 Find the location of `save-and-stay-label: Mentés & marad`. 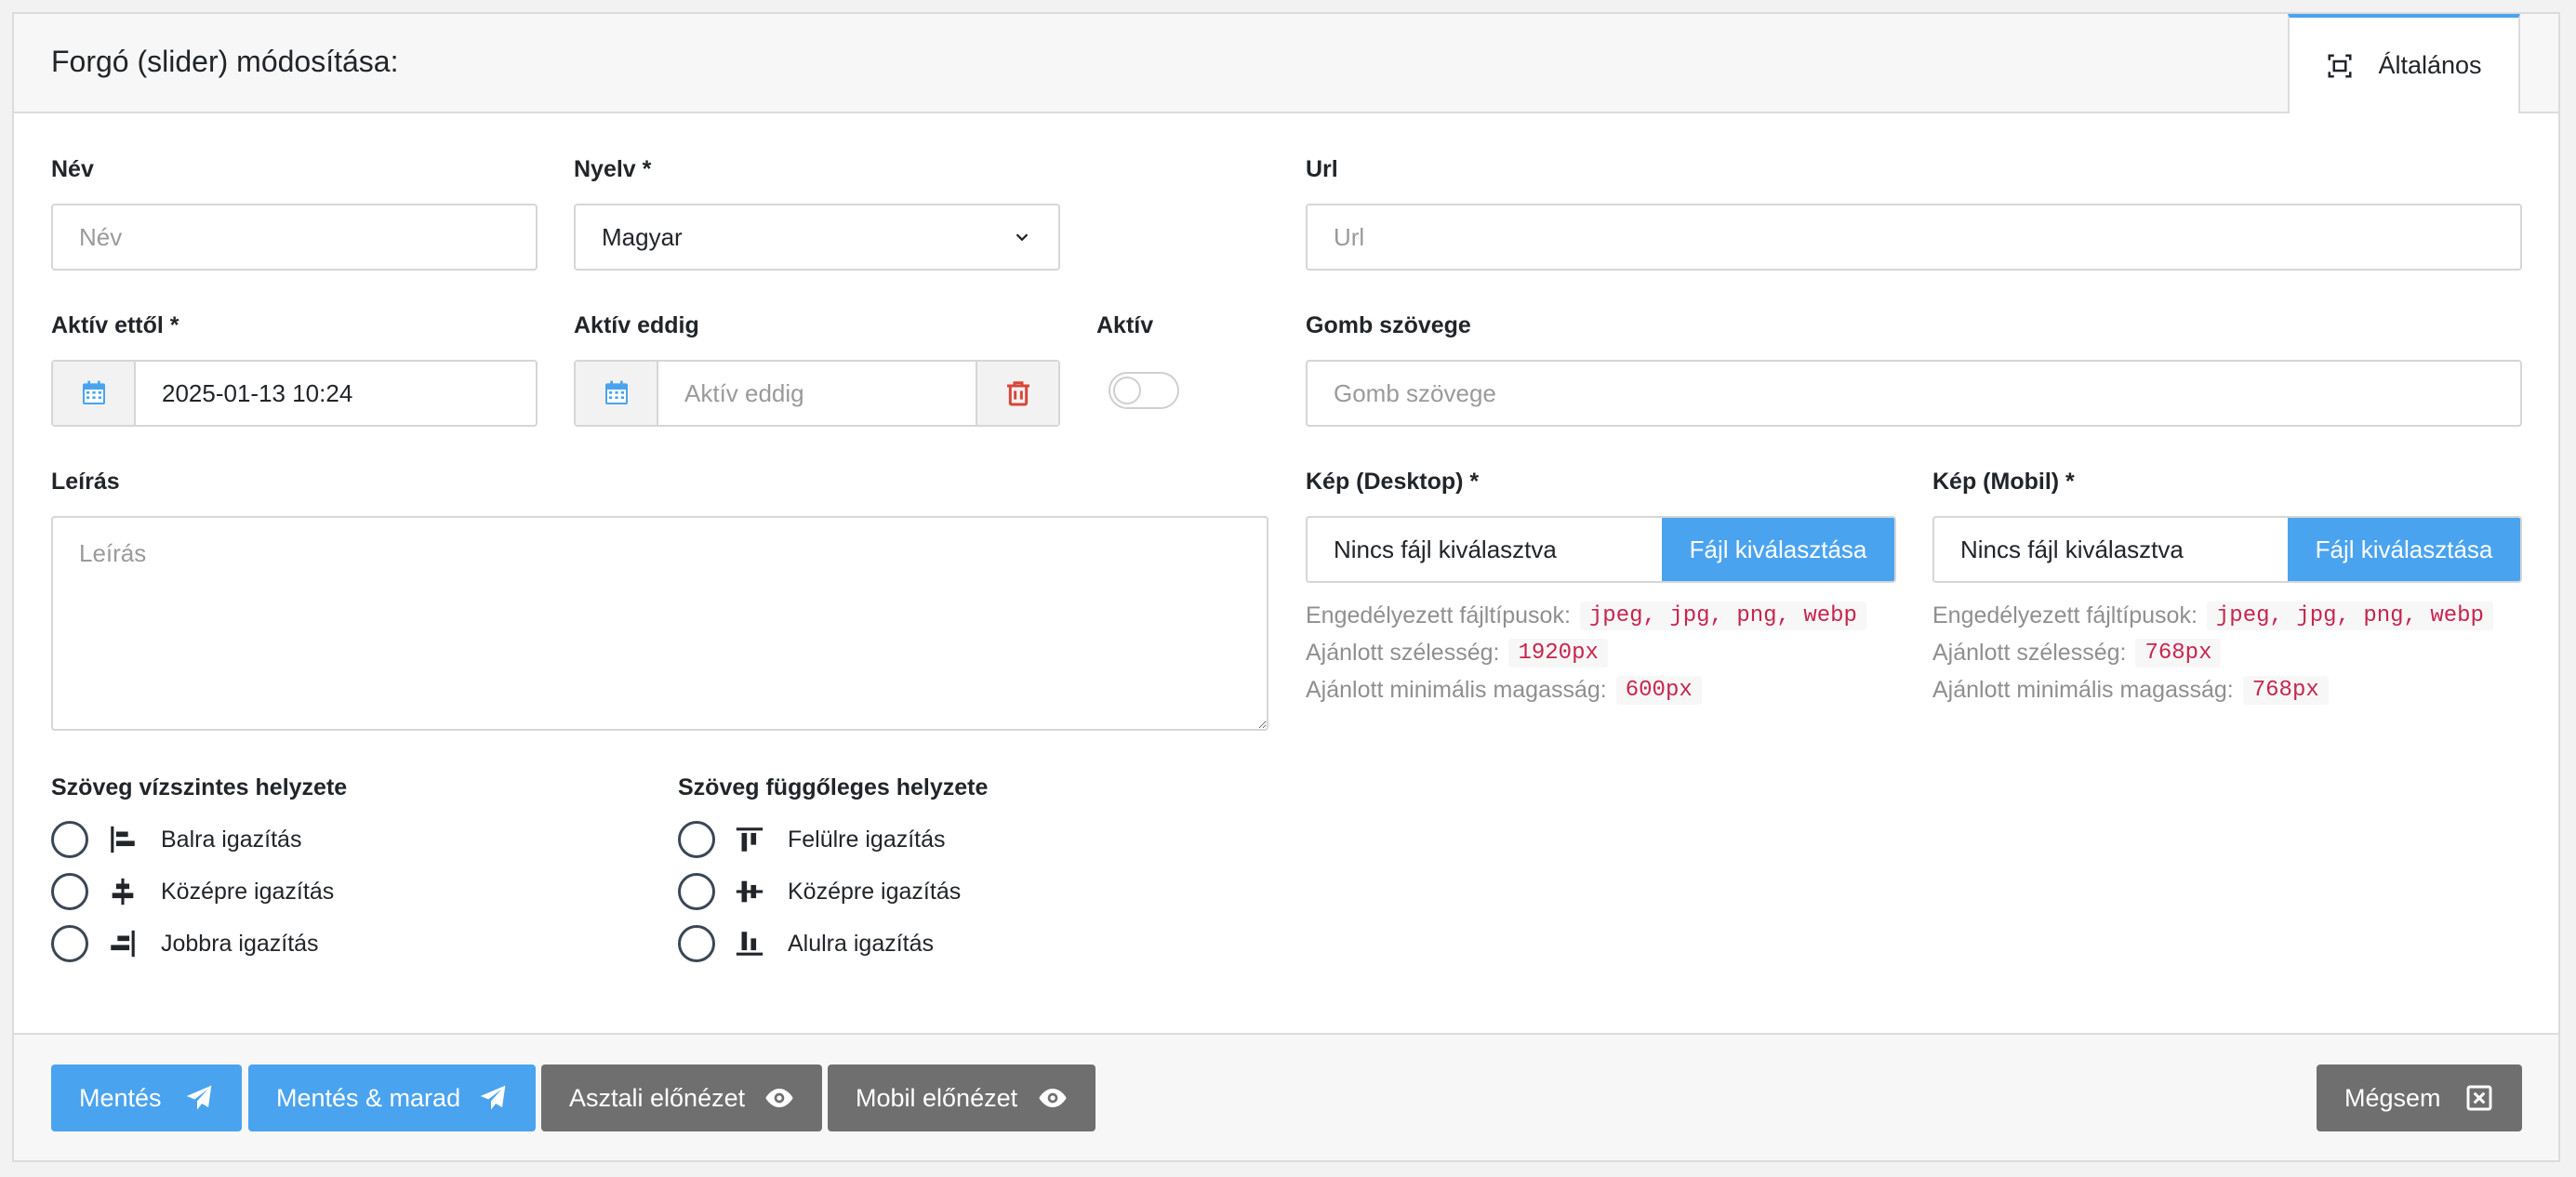

save-and-stay-label: Mentés & marad is located at coordinates (368, 1097).